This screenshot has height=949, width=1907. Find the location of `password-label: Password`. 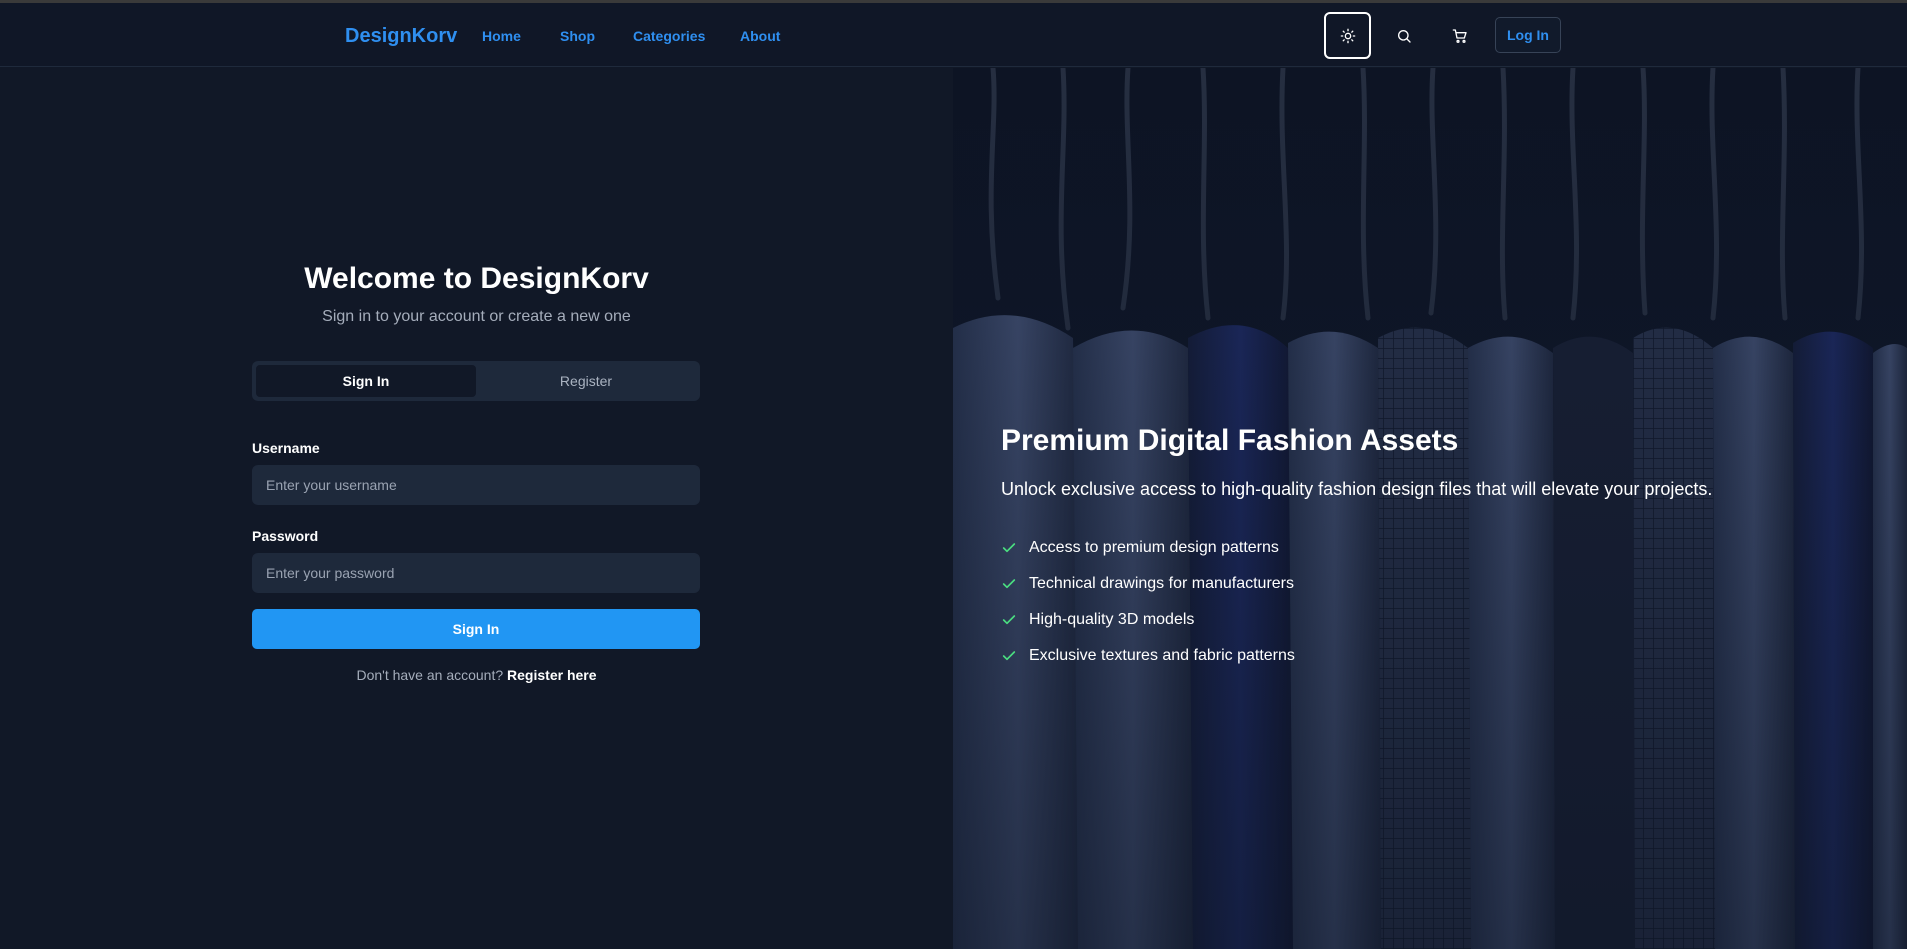

password-label: Password is located at coordinates (285, 536).